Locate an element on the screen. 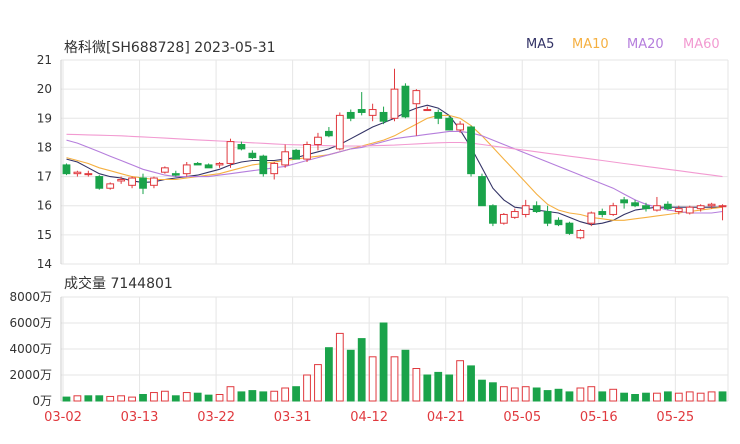 The height and width of the screenshot is (444, 740). date-tick-label: 03-02 is located at coordinates (63, 417).